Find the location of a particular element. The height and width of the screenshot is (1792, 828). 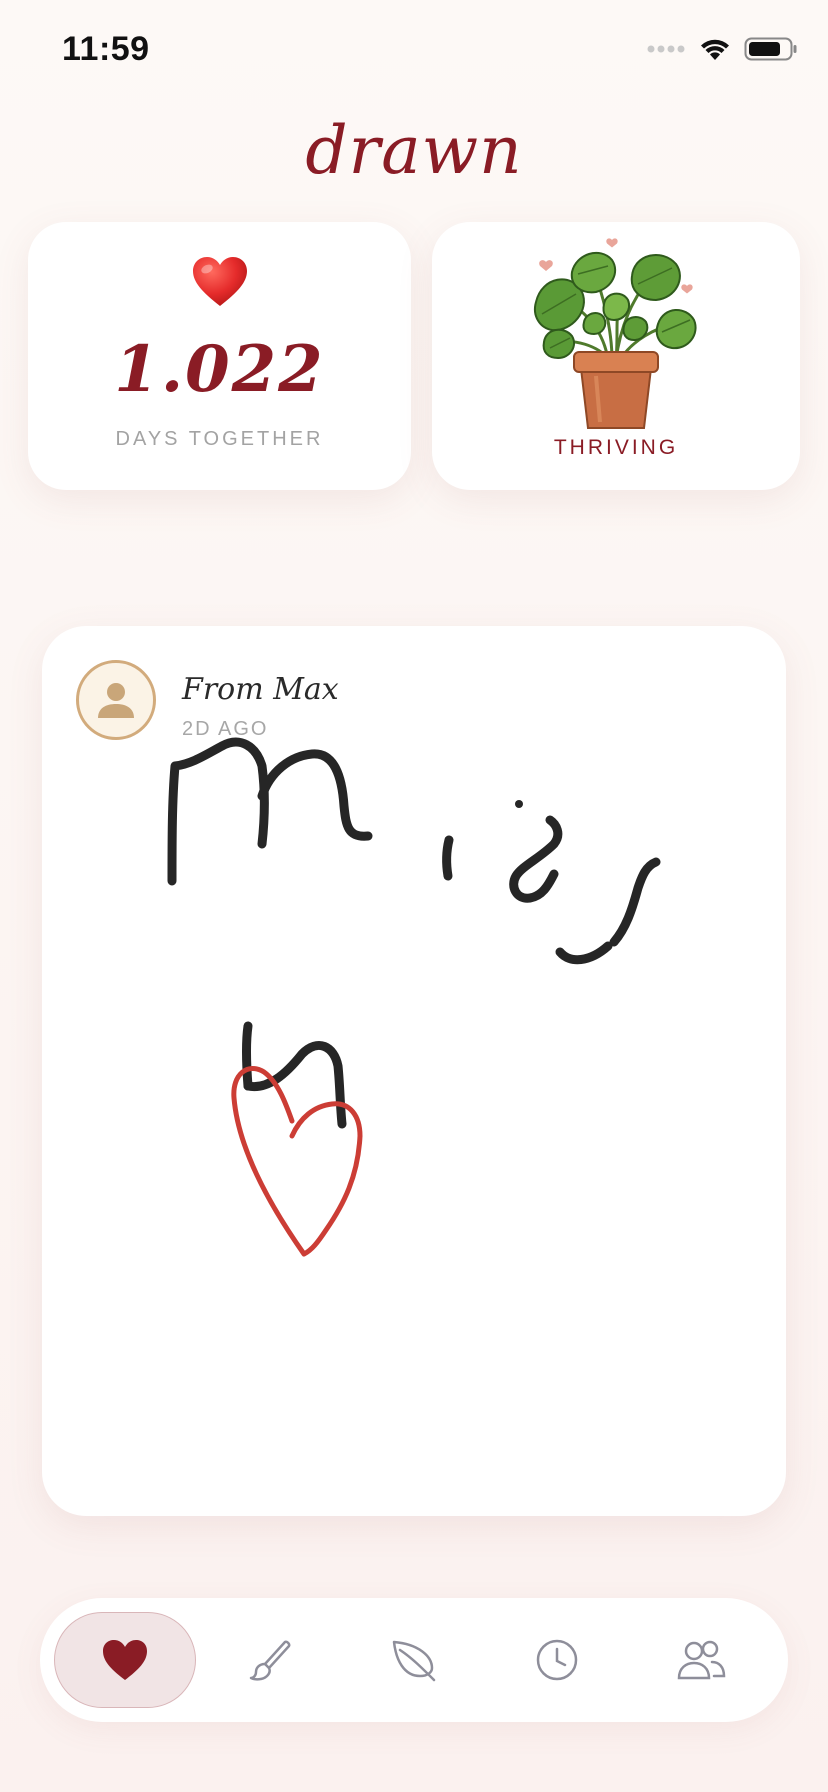

leaf-icon is located at coordinates (414, 1661).